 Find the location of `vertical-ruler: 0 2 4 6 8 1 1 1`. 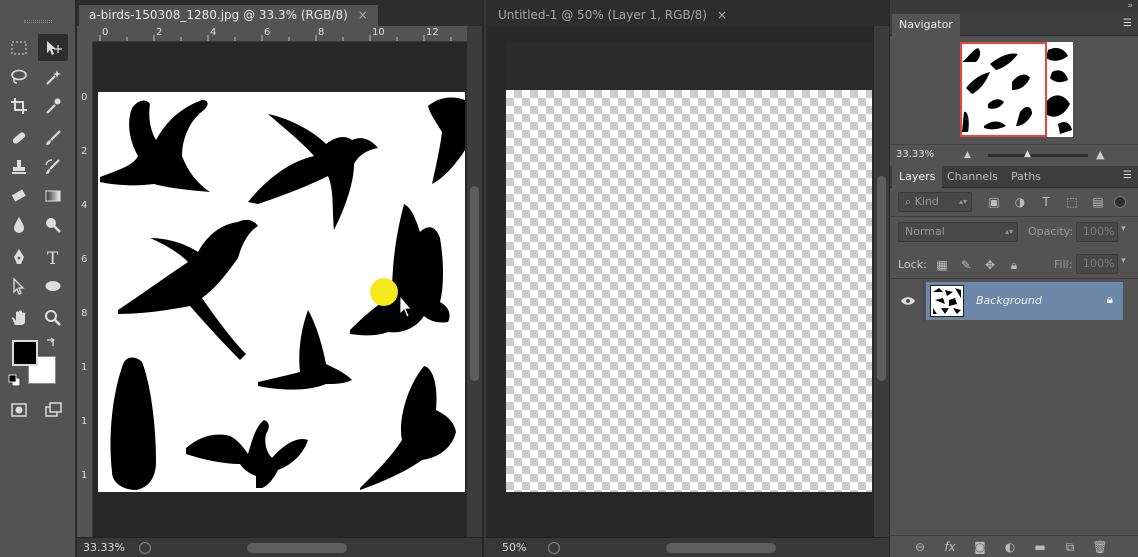

vertical-ruler: 0 2 4 6 8 1 1 1 is located at coordinates (85, 289).